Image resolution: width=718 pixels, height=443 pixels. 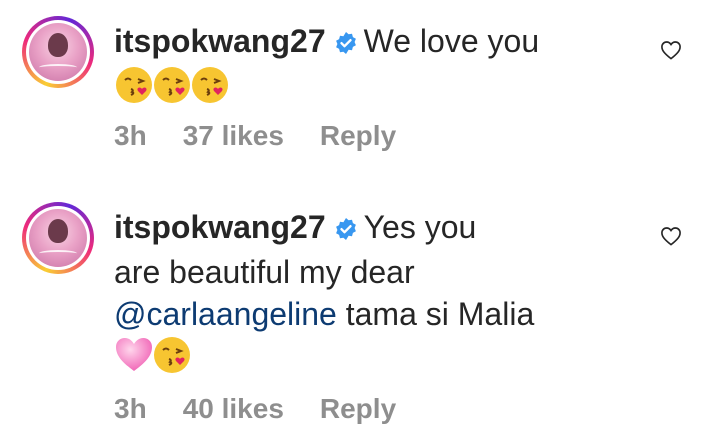 What do you see at coordinates (384, 62) in the screenshot?
I see `comment-body: itspokwang27 We love you` at bounding box center [384, 62].